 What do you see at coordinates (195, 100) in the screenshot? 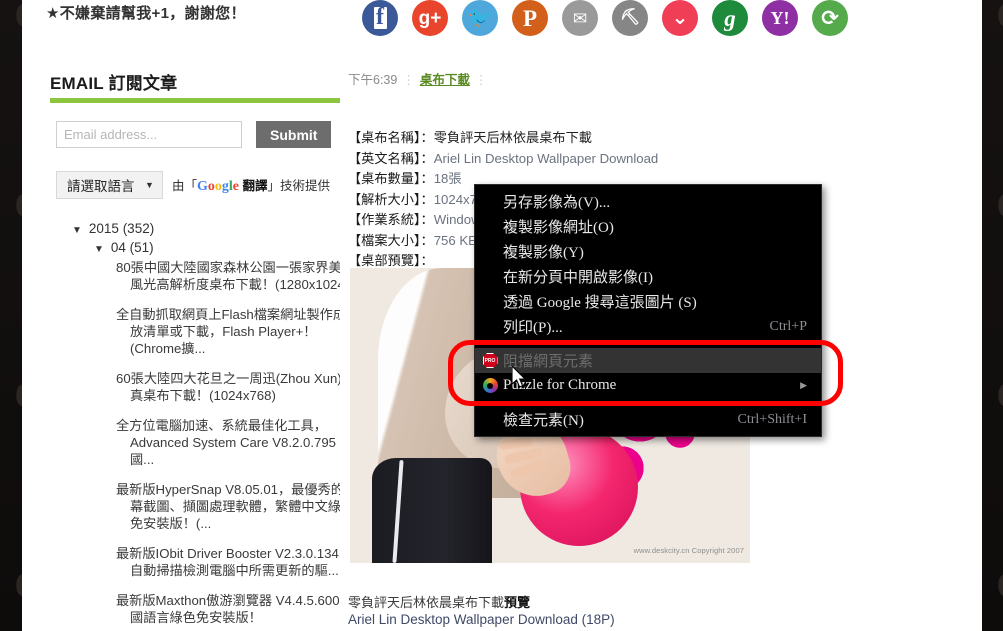
I see `heading-underline-rule` at bounding box center [195, 100].